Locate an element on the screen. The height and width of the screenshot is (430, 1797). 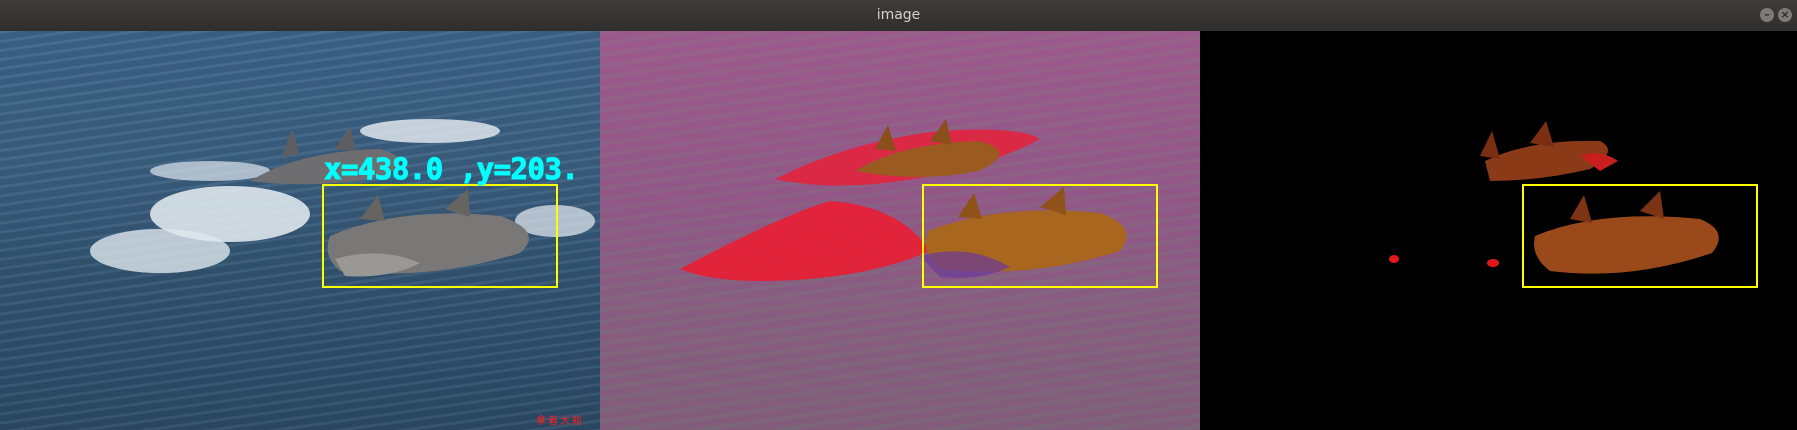
watermark-text: 拿着大瓶 is located at coordinates (560, 421).